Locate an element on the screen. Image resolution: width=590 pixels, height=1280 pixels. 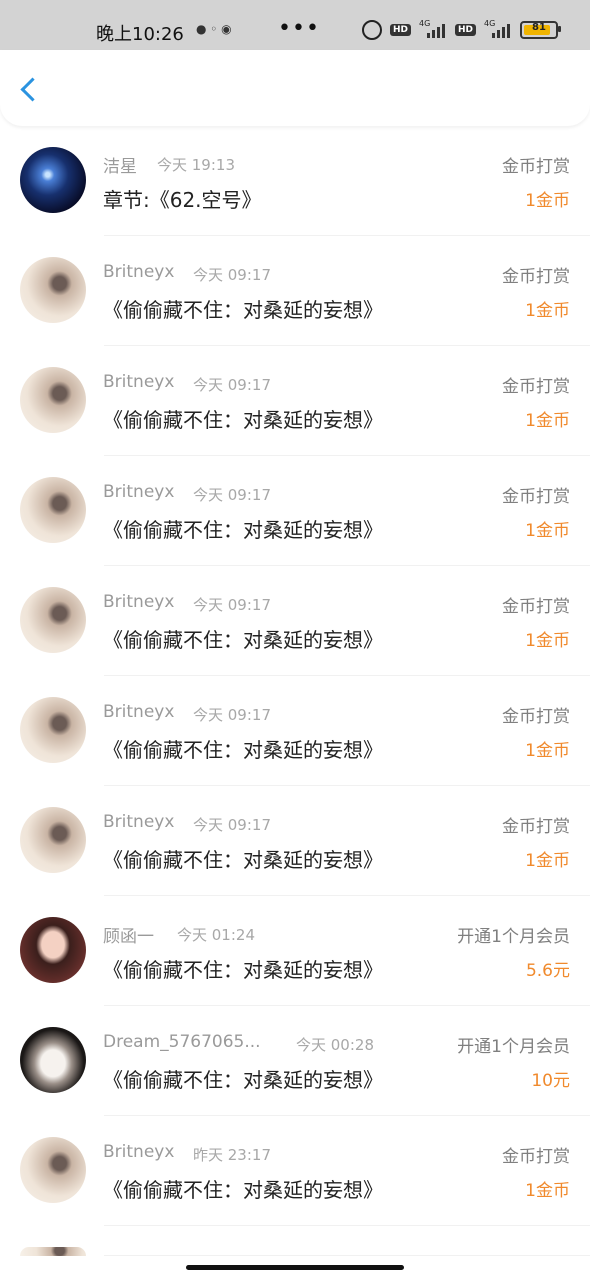
timestamp: 今天 01:24 is located at coordinates (216, 935).